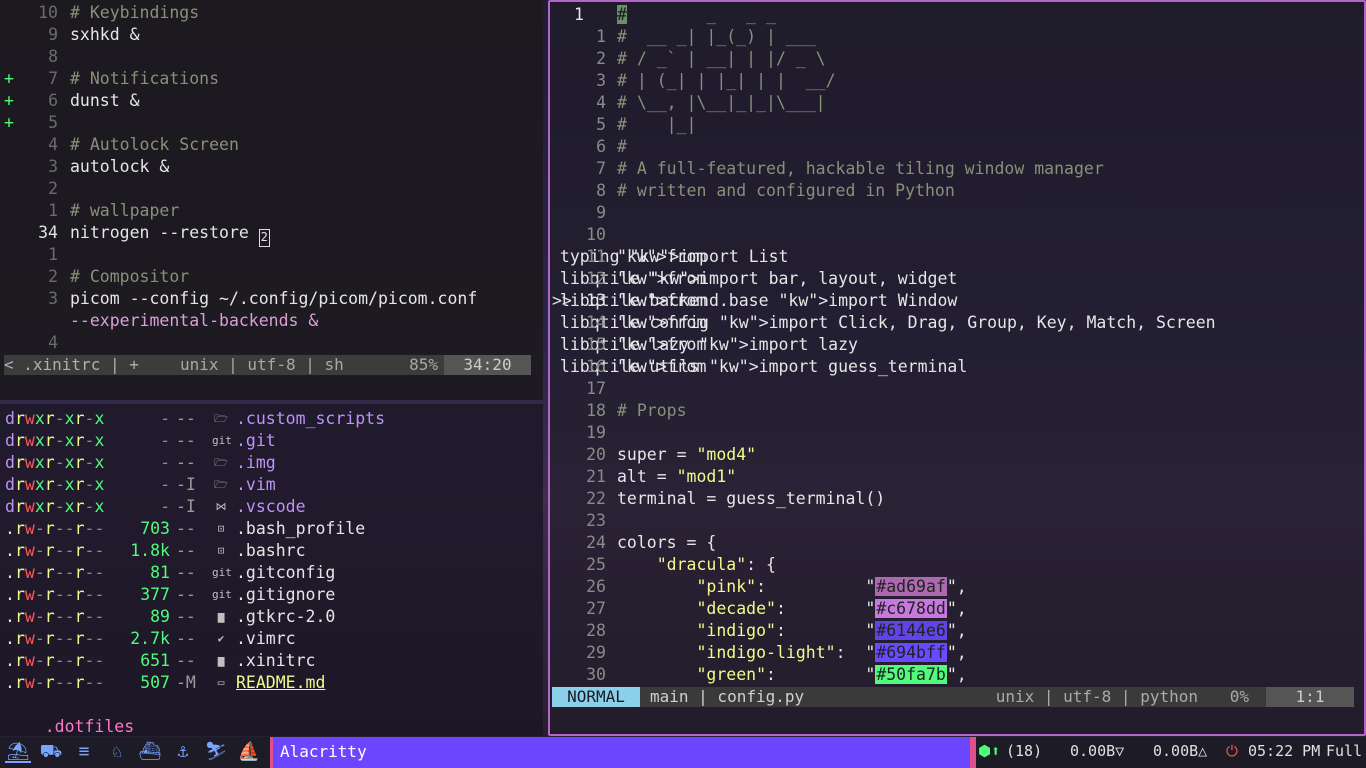 This screenshot has width=1366, height=768. Describe the element at coordinates (271, 551) in the screenshot. I see `list-item: .rw-r--r-- 1.8k -- ⊡ .bashrc` at that location.